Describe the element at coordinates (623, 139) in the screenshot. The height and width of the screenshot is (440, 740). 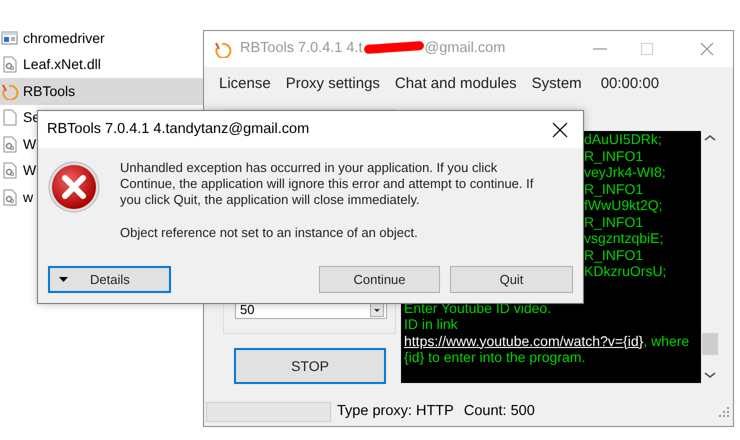
I see `log-line: dAuUI5DRk;` at that location.